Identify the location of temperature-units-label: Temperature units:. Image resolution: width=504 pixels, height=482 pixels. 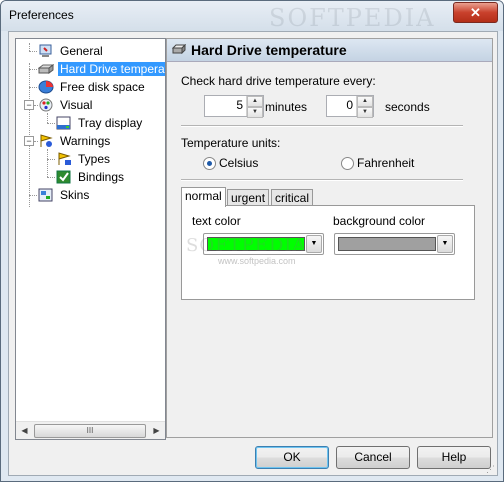
(231, 143).